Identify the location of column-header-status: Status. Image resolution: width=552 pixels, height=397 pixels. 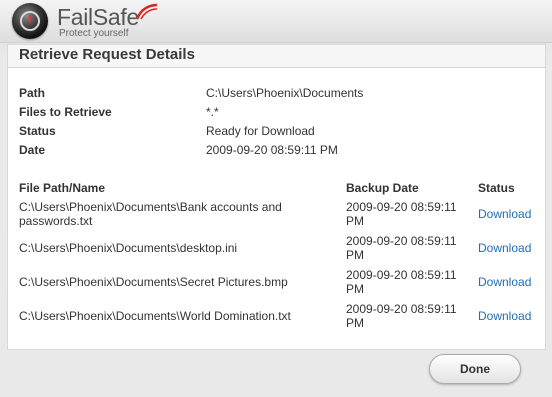
(496, 188).